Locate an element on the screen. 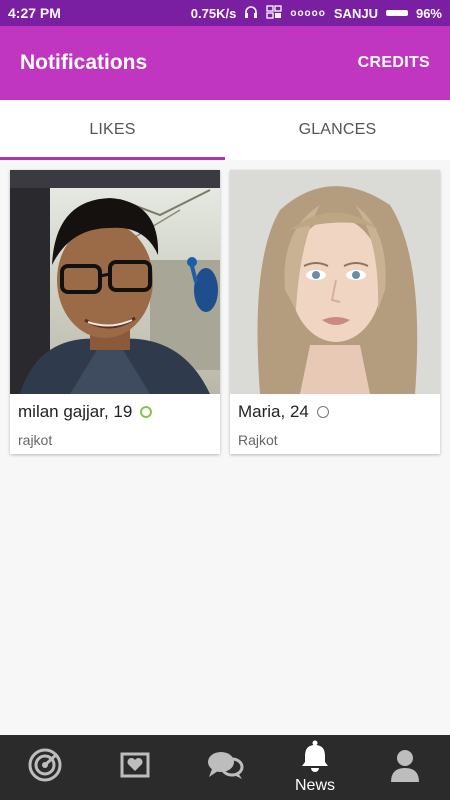  carrier-name: SANJU is located at coordinates (355, 13).